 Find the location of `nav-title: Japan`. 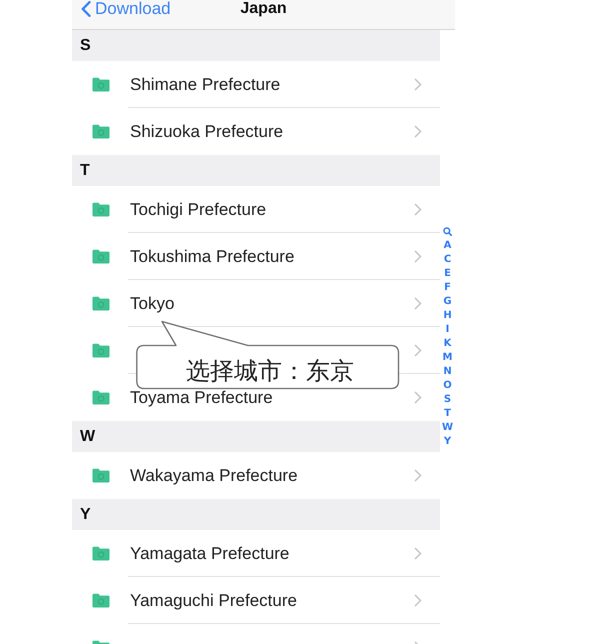

nav-title: Japan is located at coordinates (263, 8).